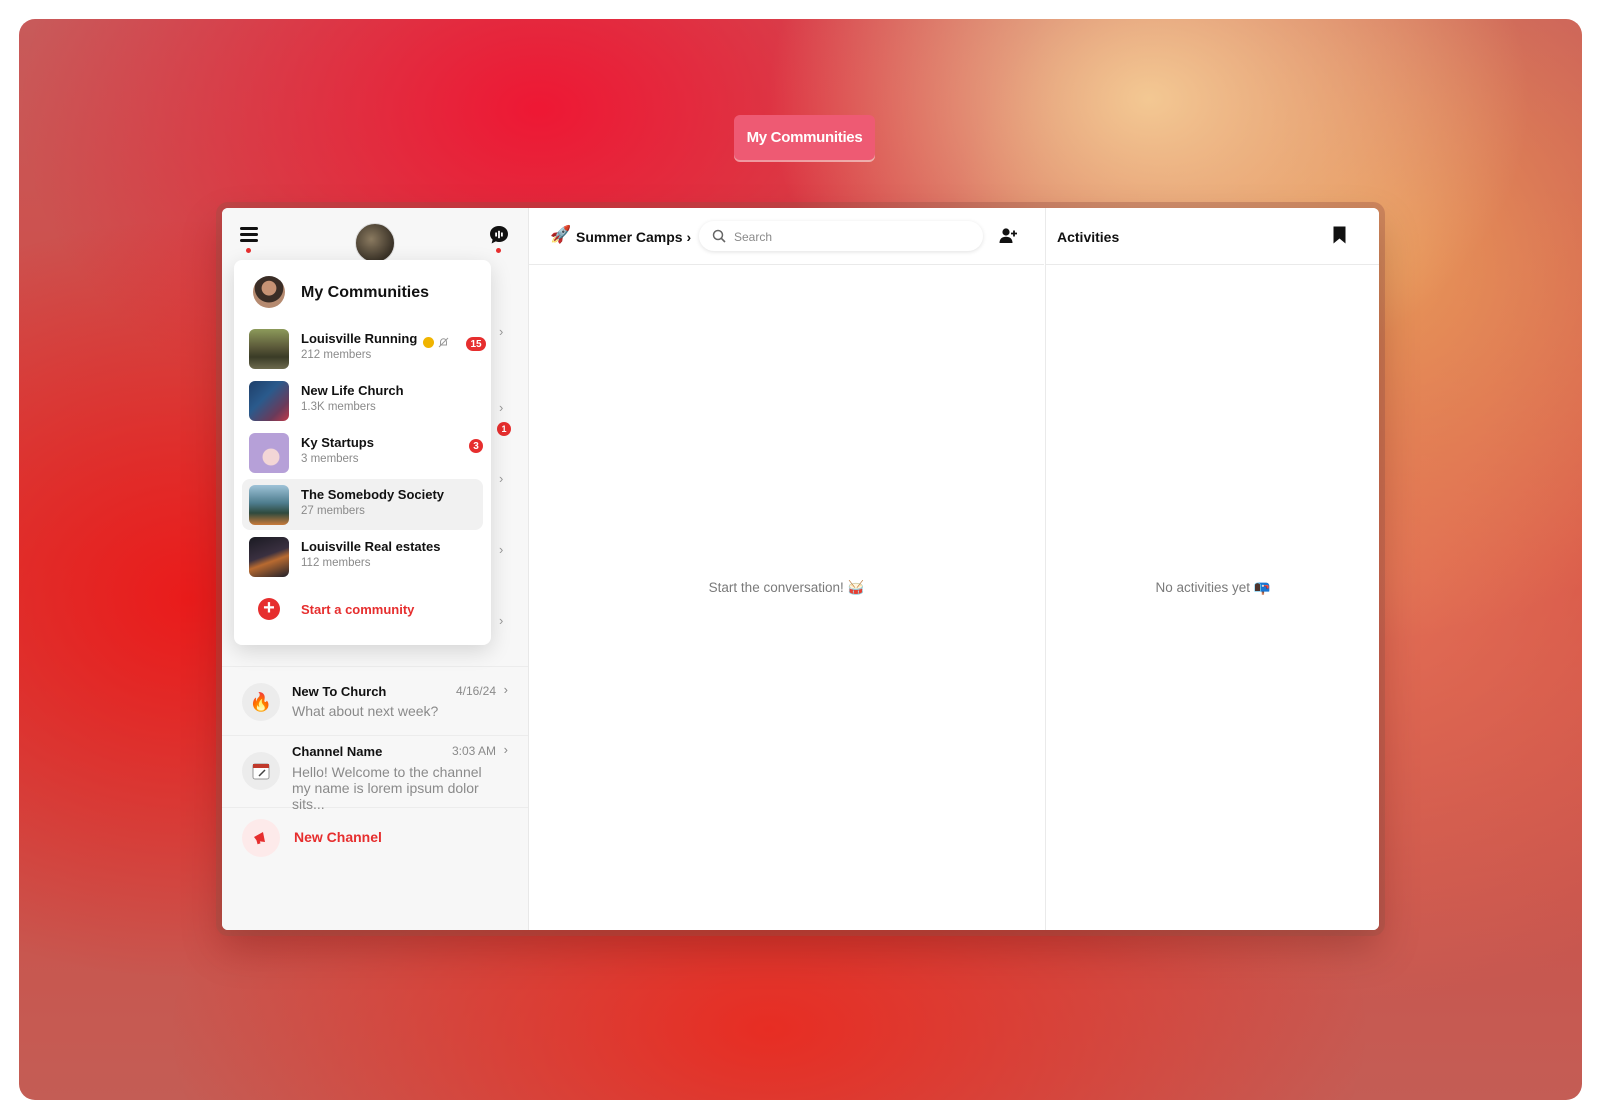 The height and width of the screenshot is (1119, 1600). Describe the element at coordinates (476, 344) in the screenshot. I see `unread-badge: 15` at that location.